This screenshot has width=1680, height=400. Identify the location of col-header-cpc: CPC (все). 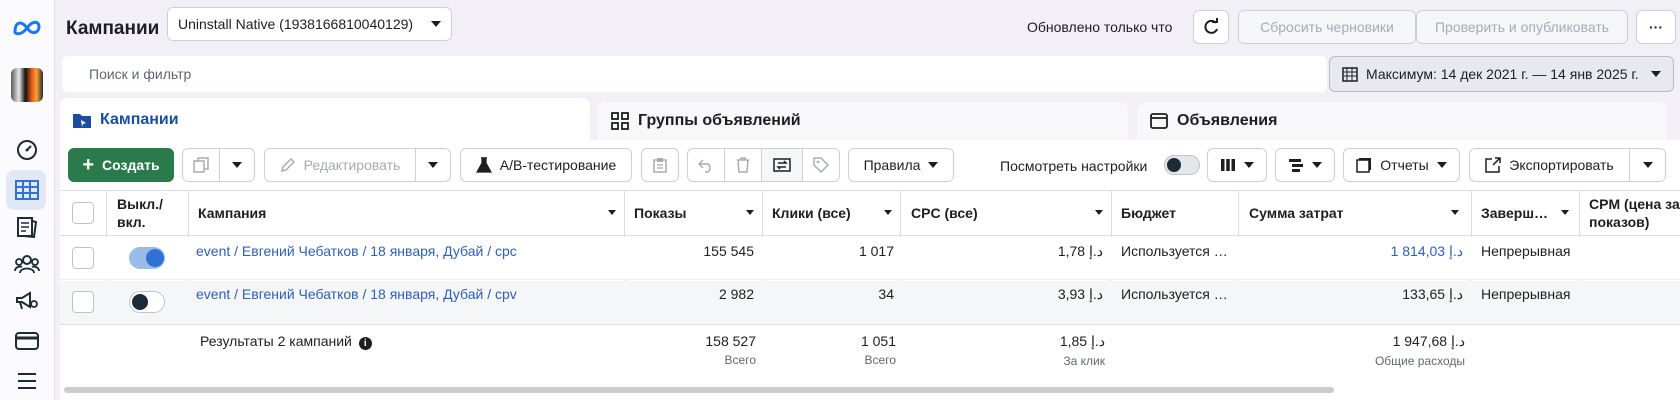
(1011, 213).